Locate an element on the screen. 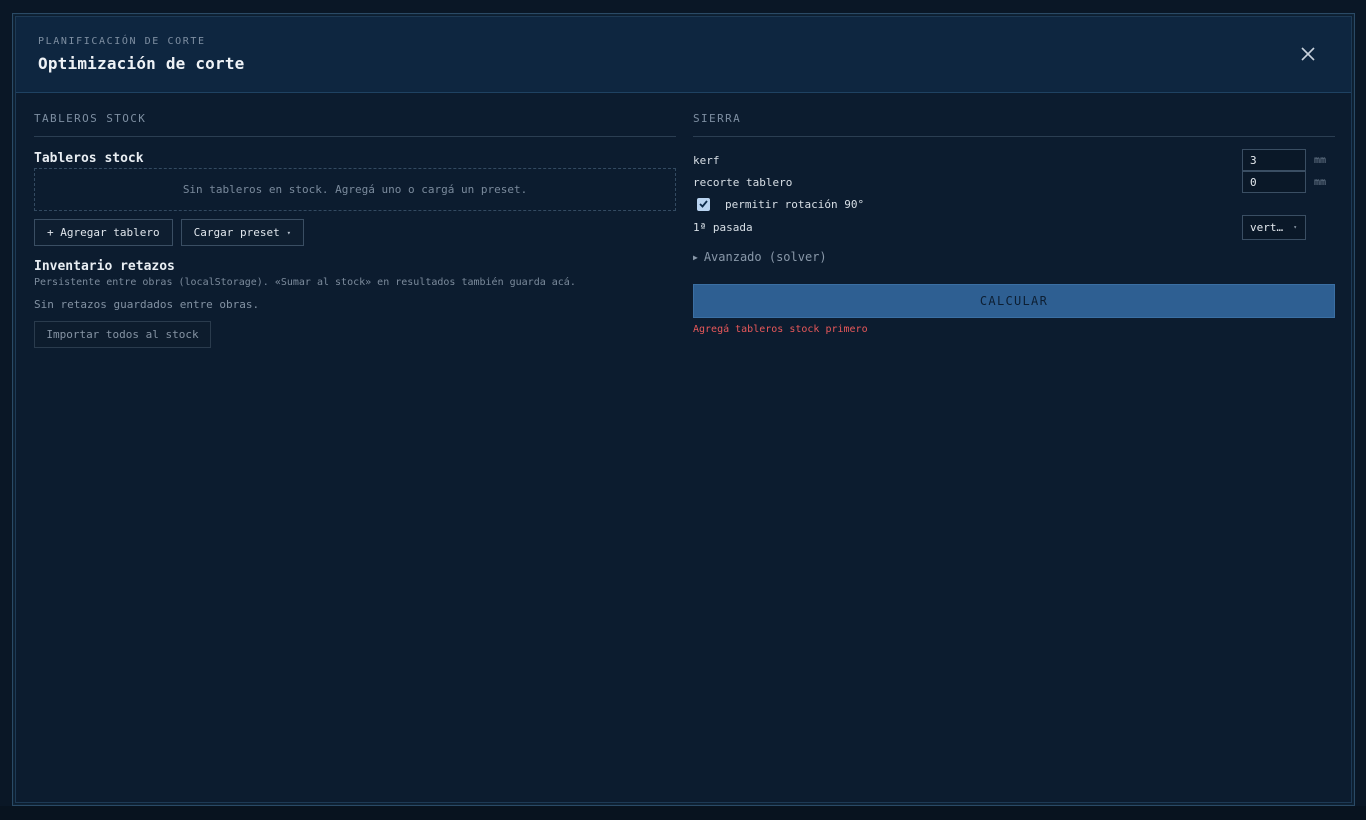 Image resolution: width=1366 pixels, height=820 pixels. import-all-label: Importar todos al stock is located at coordinates (122, 334).